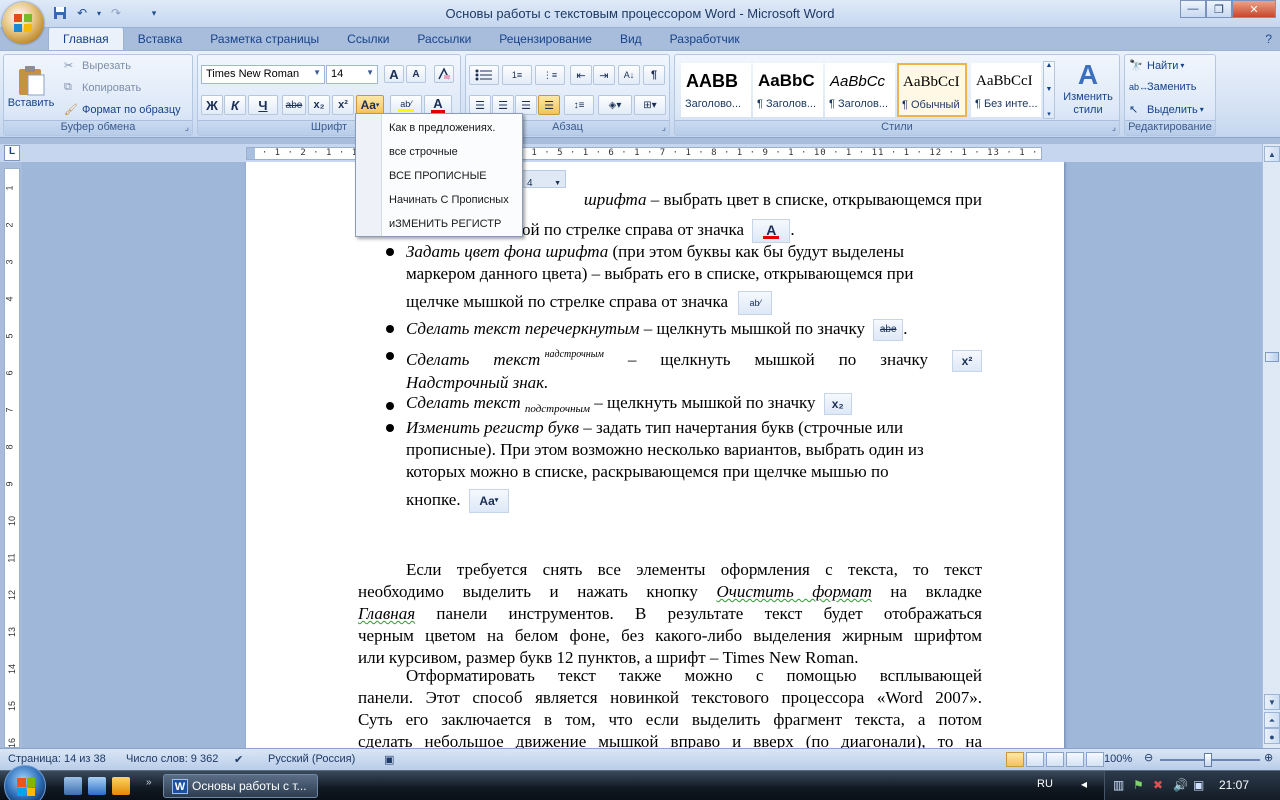  Describe the element at coordinates (235, 105) in the screenshot. I see `italic-button: К` at that location.